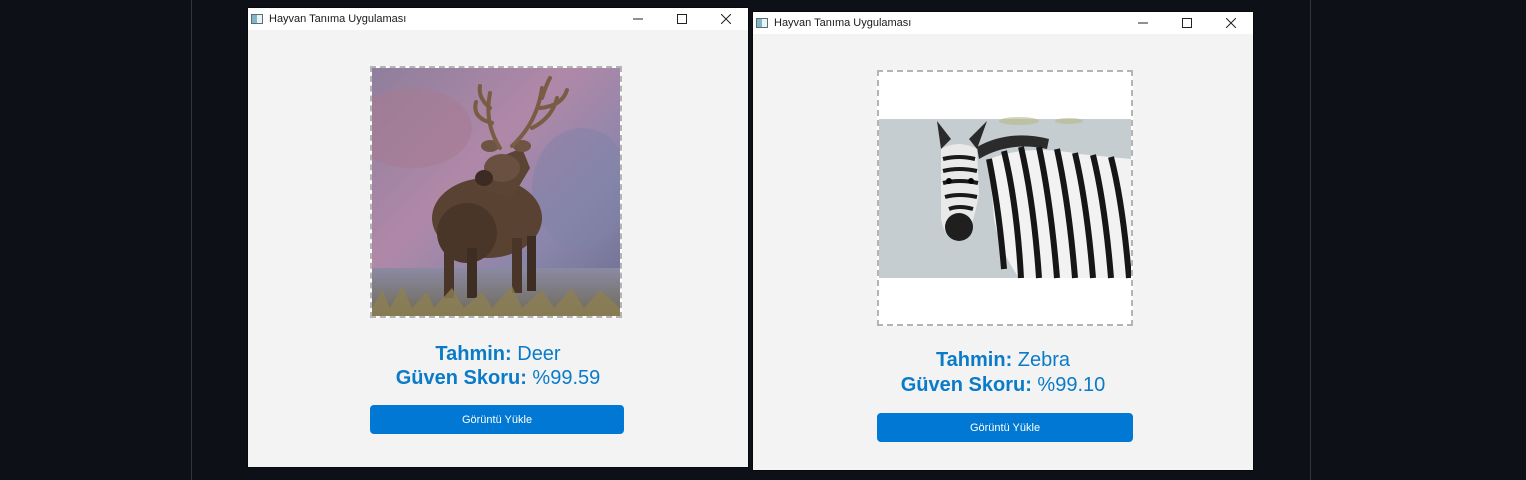 This screenshot has width=1526, height=480. I want to click on confidence-line: Güven Skoru: %99.10, so click(1003, 385).